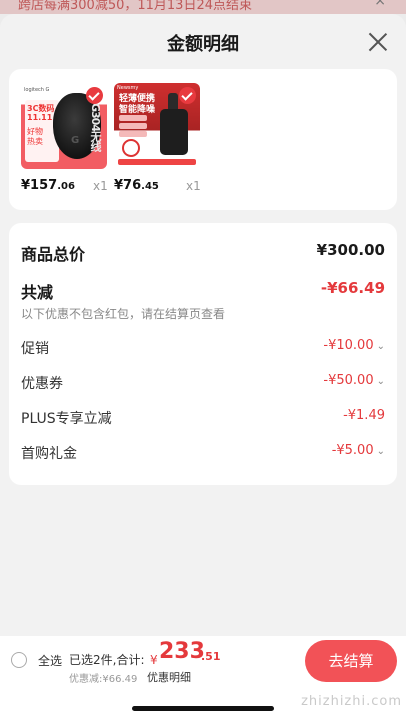  I want to click on first-purchase-label: 首购礼金, so click(49, 454).